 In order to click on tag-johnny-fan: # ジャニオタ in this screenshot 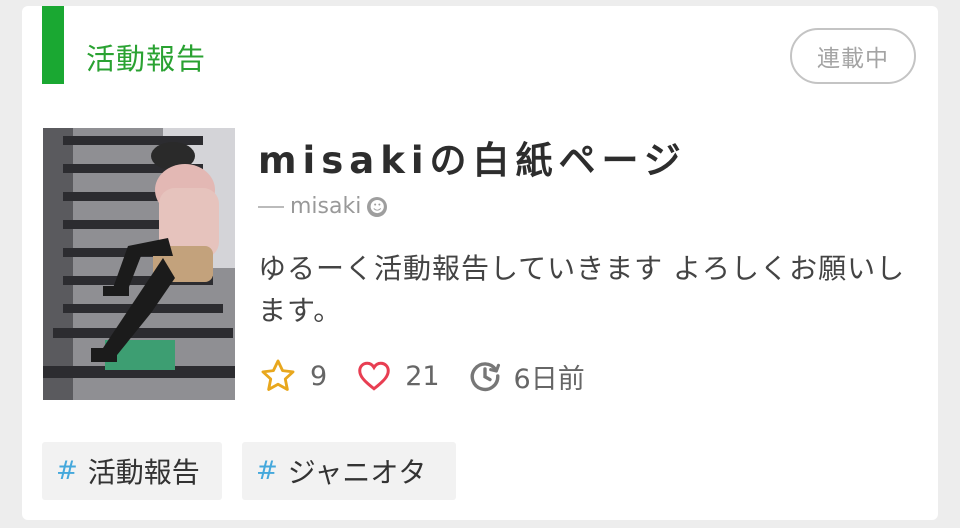, I will do `click(349, 471)`.